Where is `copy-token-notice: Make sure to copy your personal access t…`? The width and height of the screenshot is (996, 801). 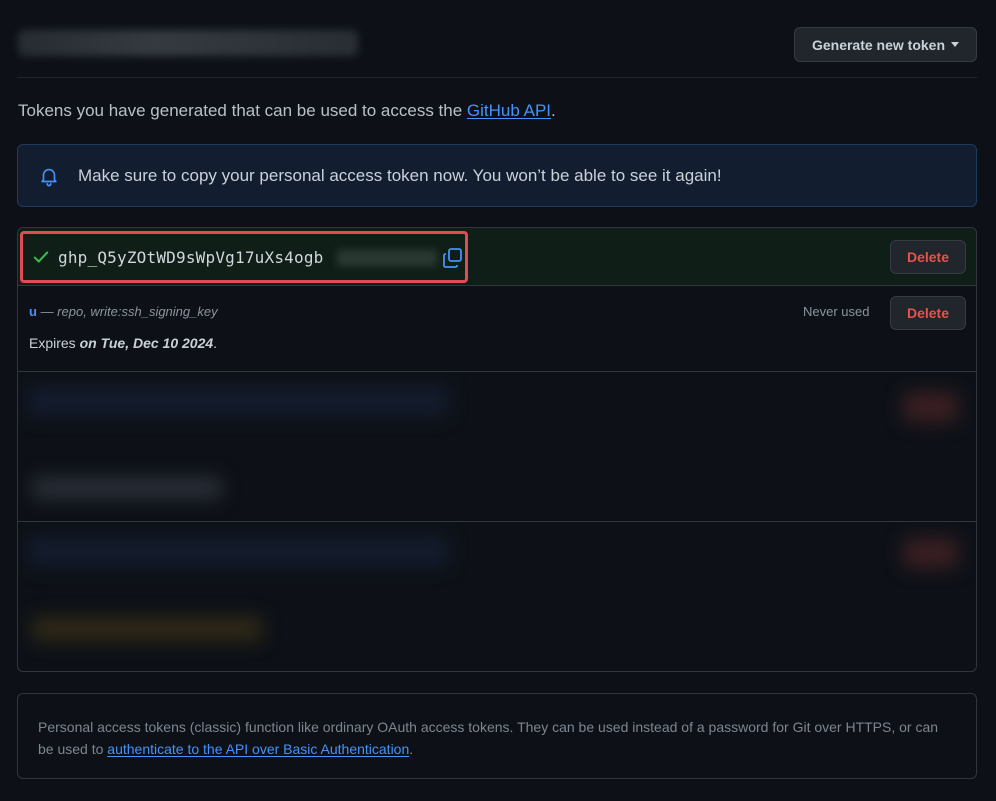
copy-token-notice: Make sure to copy your personal access t… is located at coordinates (497, 175).